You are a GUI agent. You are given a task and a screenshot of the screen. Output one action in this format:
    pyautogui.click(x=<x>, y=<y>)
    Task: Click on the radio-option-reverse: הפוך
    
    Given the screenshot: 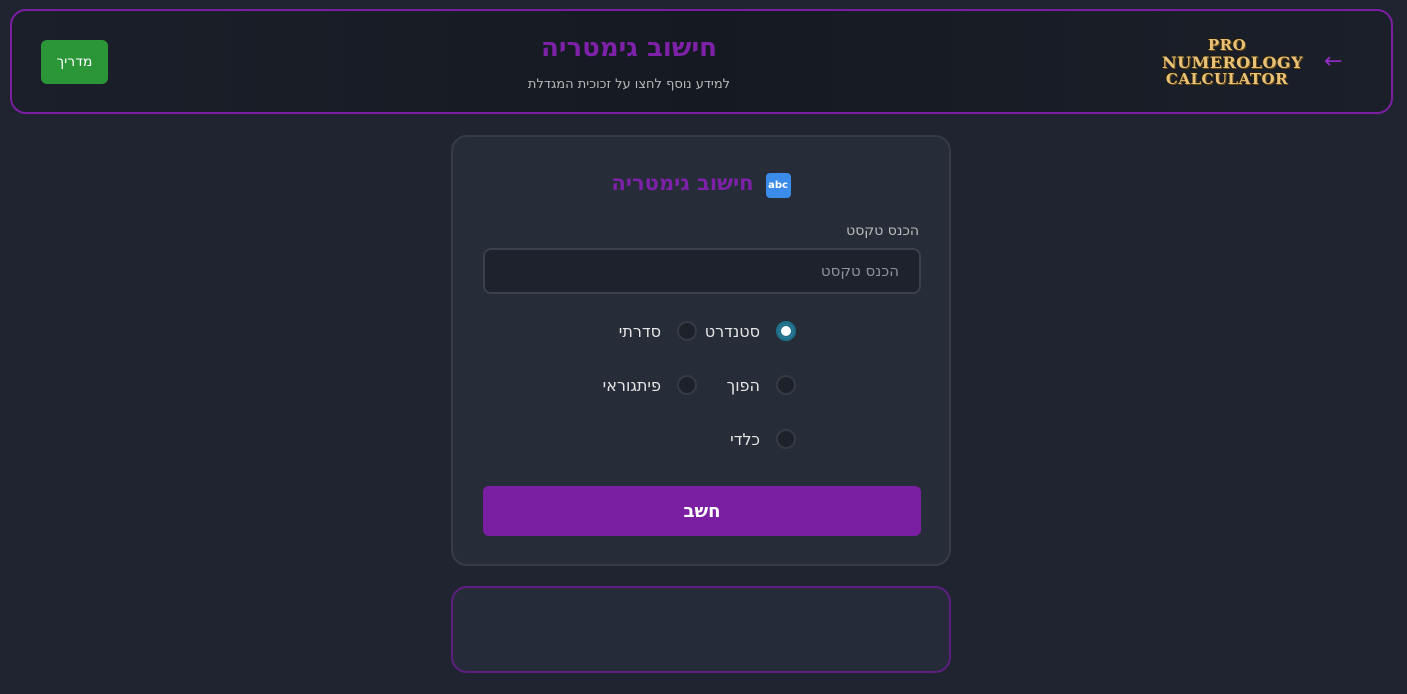 What is the action you would take?
    pyautogui.click(x=761, y=385)
    